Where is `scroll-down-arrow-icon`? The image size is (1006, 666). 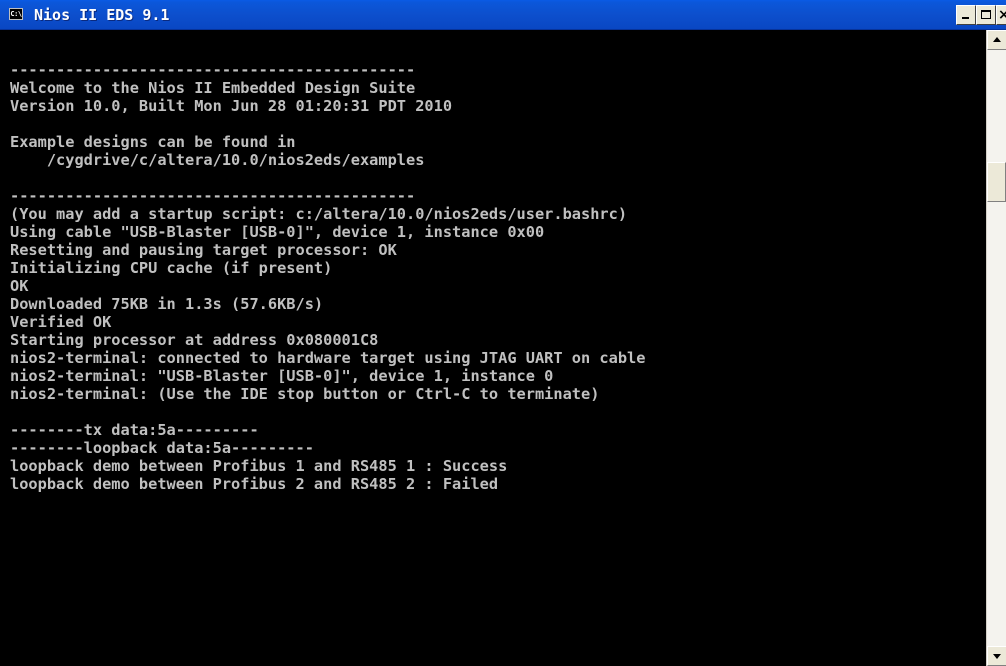
scroll-down-arrow-icon is located at coordinates (997, 656).